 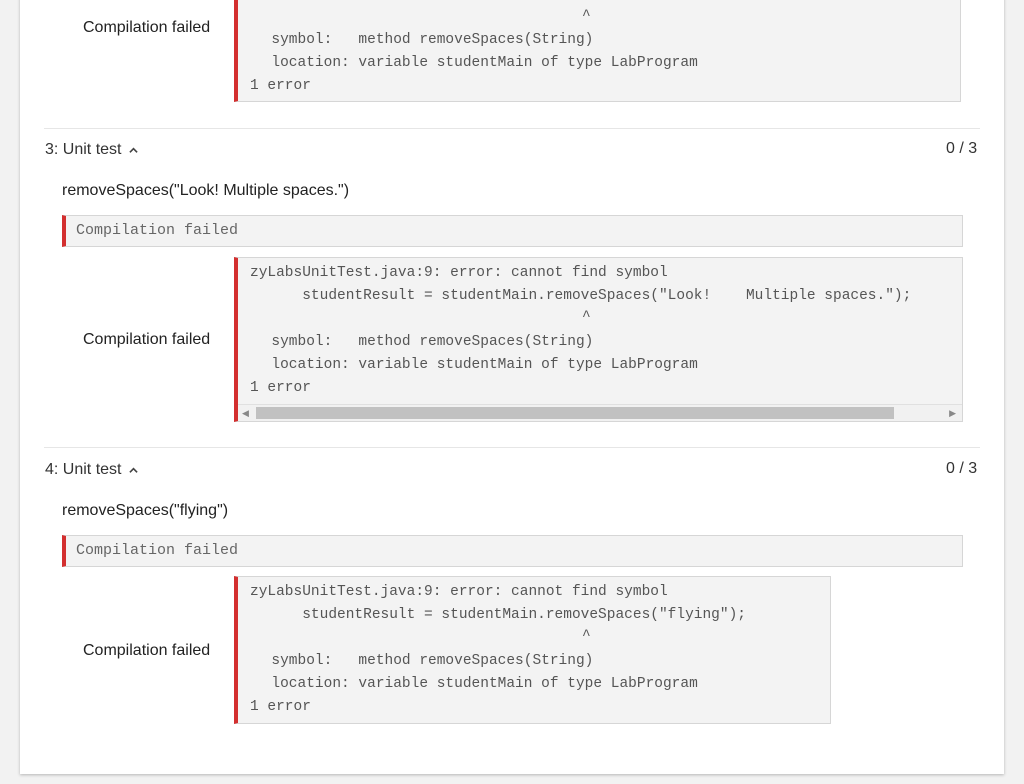 I want to click on test-call: removeSpaces("flying"), so click(x=145, y=510).